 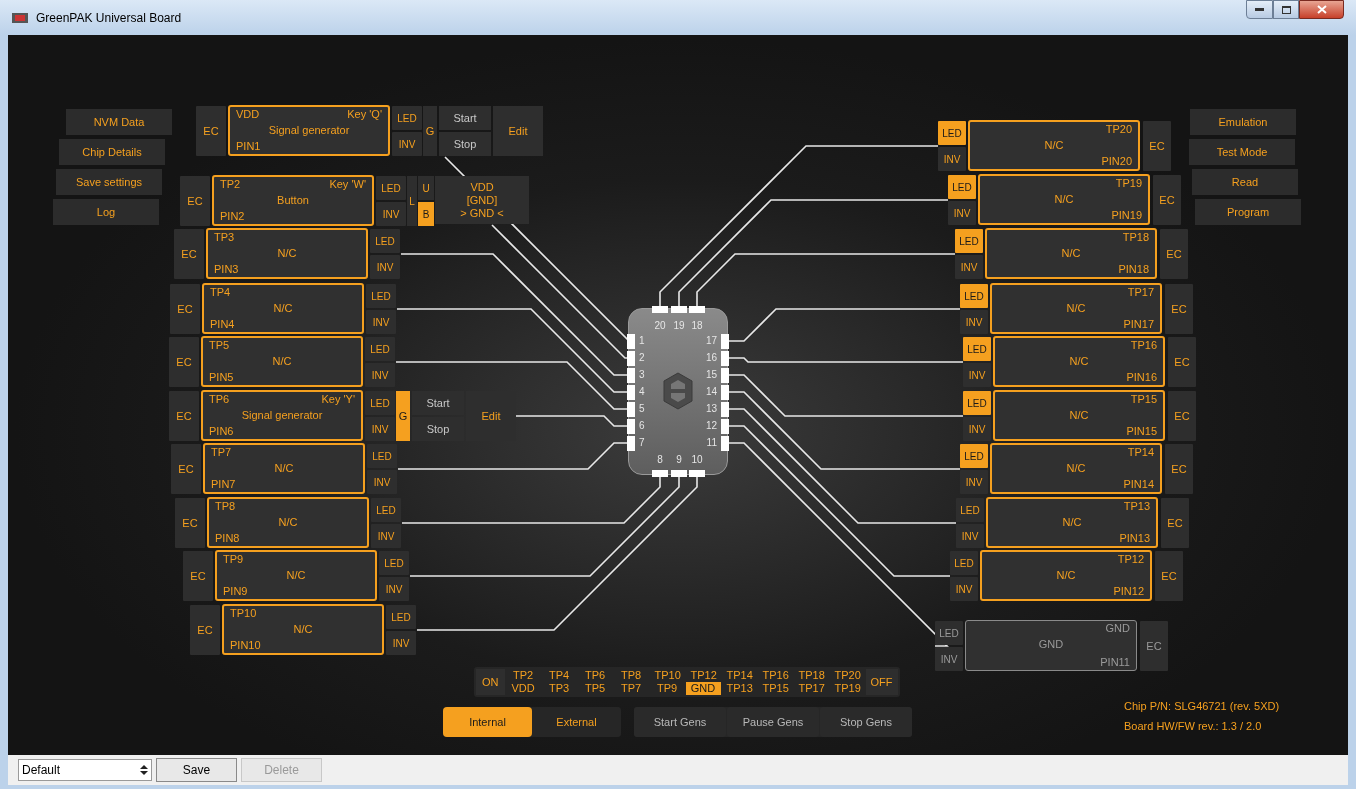 What do you see at coordinates (1072, 522) in the screenshot?
I see `pin-tile: TP13 N/C PIN13` at bounding box center [1072, 522].